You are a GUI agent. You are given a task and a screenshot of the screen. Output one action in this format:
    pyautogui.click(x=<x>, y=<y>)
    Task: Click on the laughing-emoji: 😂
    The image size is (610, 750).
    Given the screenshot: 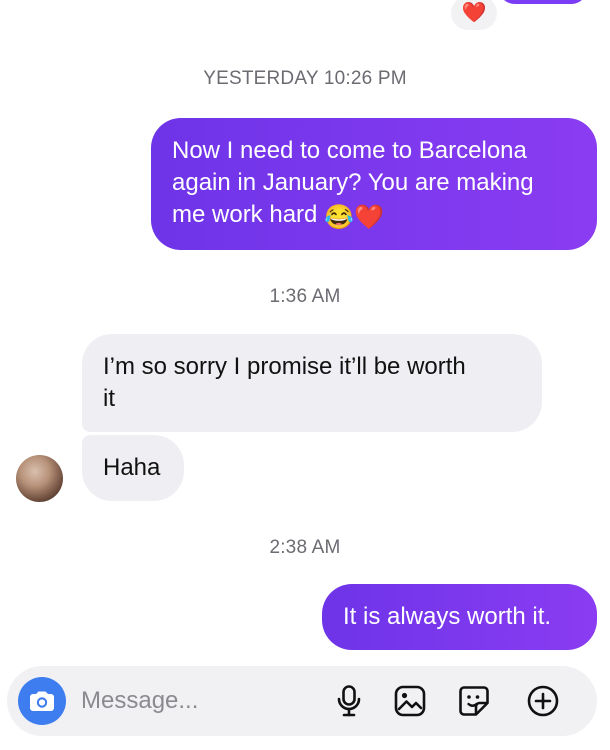 What is the action you would take?
    pyautogui.click(x=339, y=217)
    